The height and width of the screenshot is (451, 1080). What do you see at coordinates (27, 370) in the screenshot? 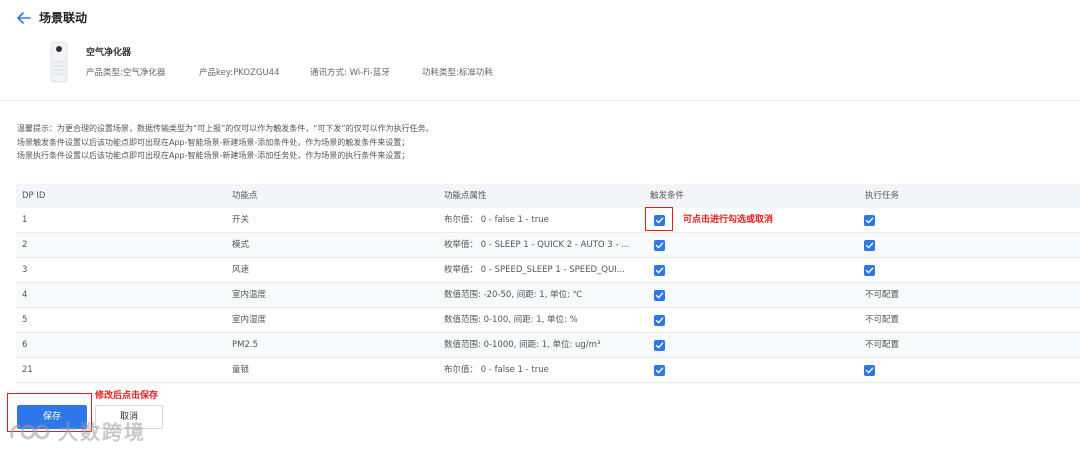
I see `cell-dp-id: 21` at bounding box center [27, 370].